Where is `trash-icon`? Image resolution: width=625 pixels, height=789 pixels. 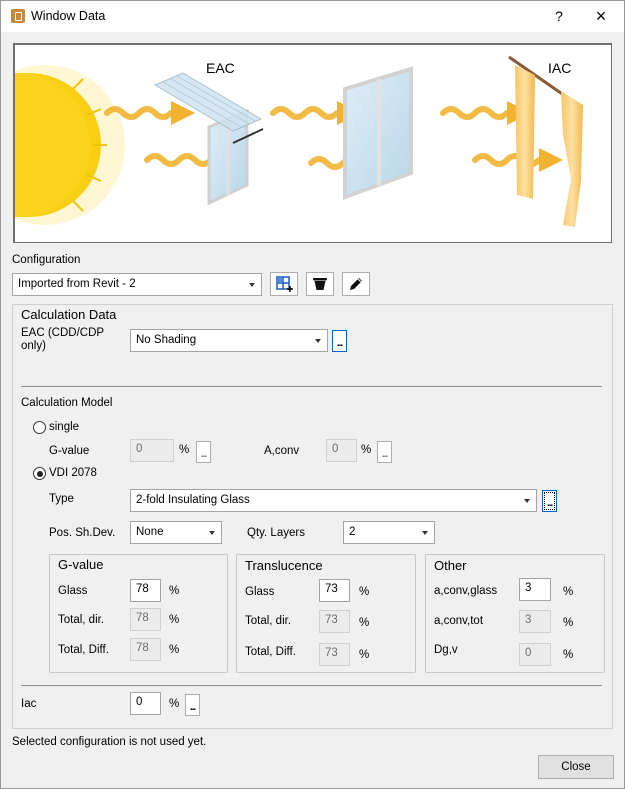
trash-icon is located at coordinates (320, 284).